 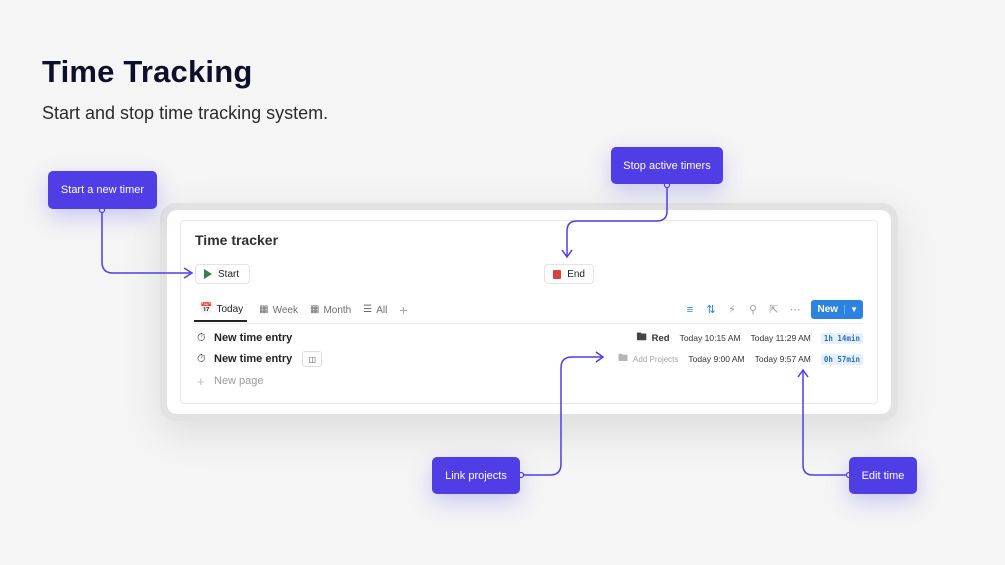 What do you see at coordinates (102, 190) in the screenshot?
I see `callout-start-timer: Start a new timer` at bounding box center [102, 190].